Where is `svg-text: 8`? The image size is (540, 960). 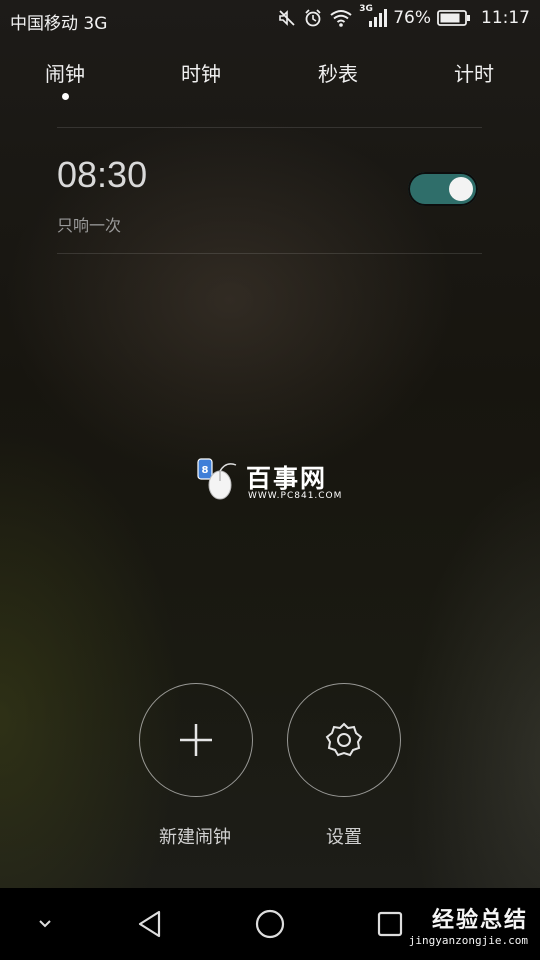
svg-text: 8 is located at coordinates (205, 470).